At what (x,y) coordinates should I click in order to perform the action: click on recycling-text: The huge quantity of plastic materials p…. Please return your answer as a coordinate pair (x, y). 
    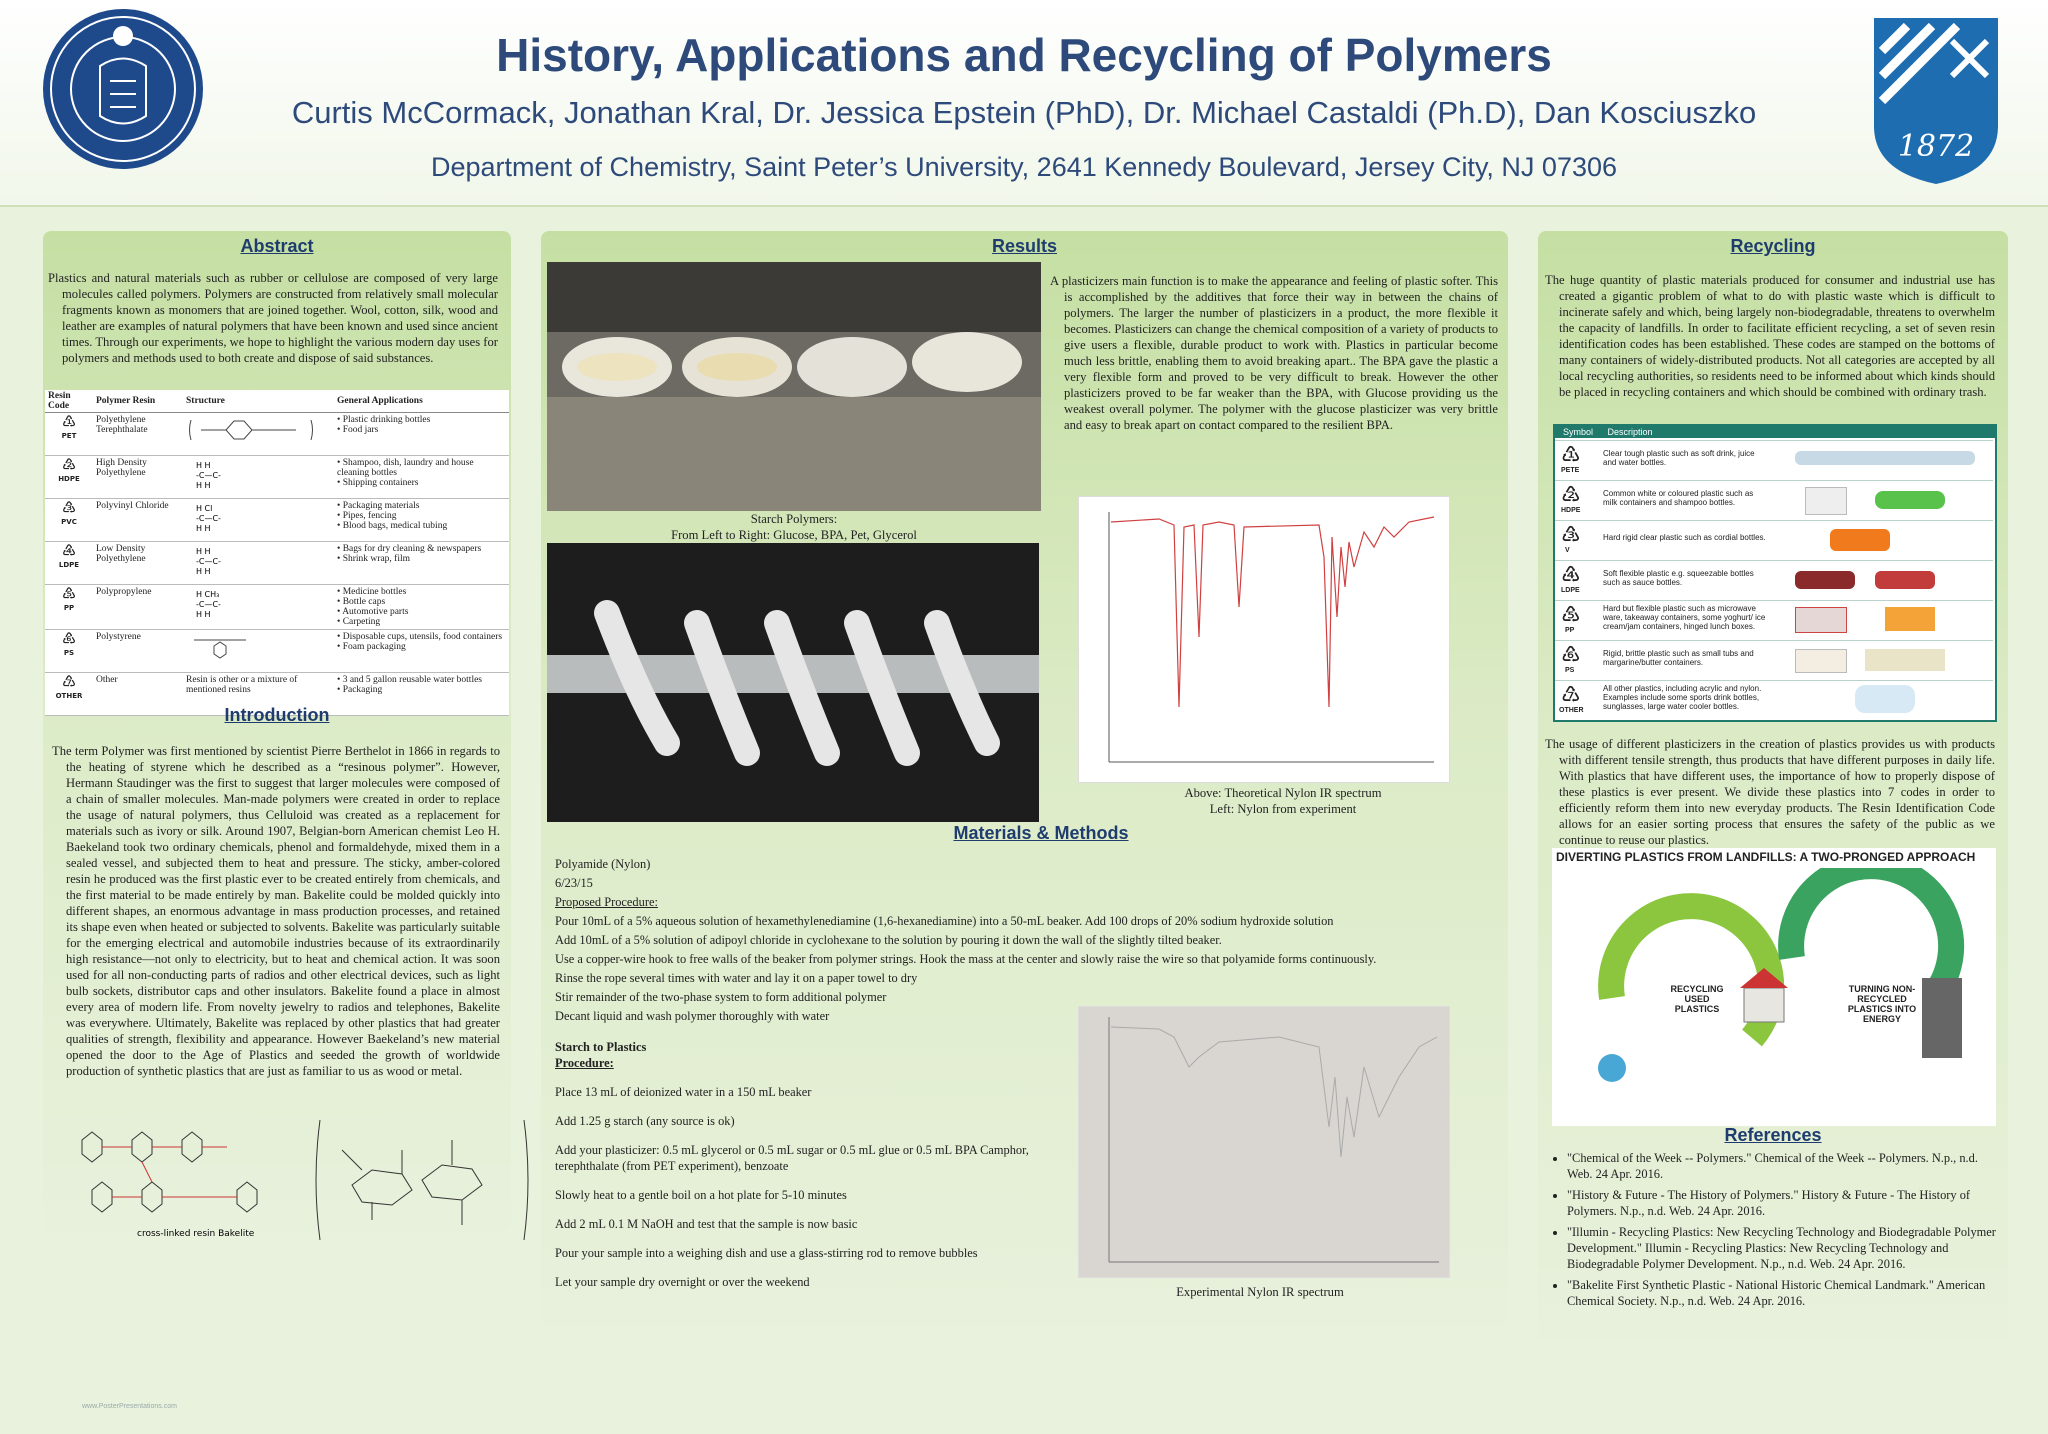
    Looking at the image, I should click on (1770, 336).